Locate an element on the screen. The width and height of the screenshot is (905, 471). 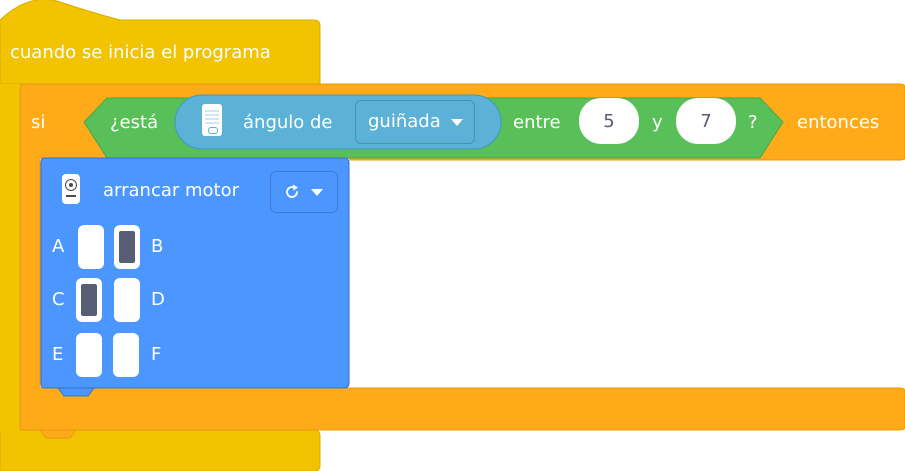
high-value-input: 7 is located at coordinates (706, 121).